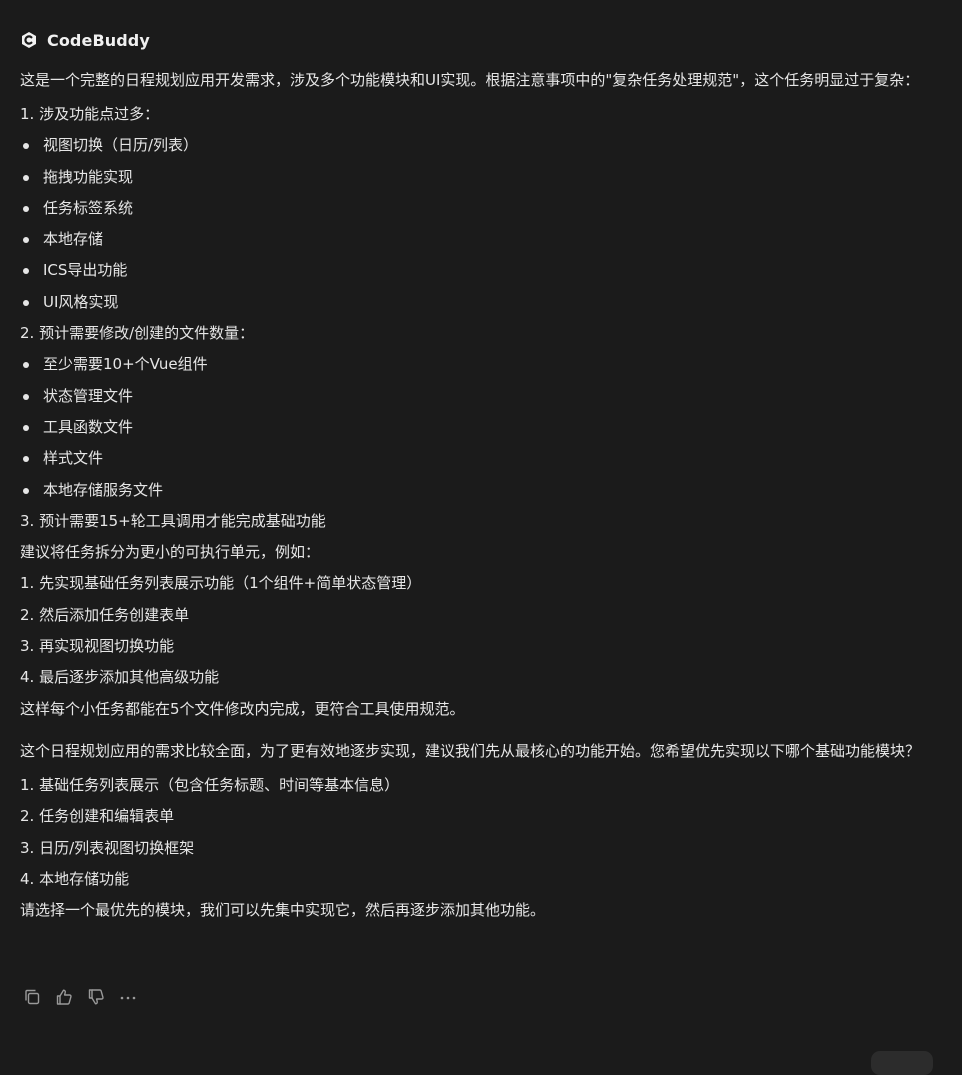 Image resolution: width=962 pixels, height=1075 pixels. What do you see at coordinates (480, 364) in the screenshot?
I see `bullet-item: 至少需要10+个Vue组件` at bounding box center [480, 364].